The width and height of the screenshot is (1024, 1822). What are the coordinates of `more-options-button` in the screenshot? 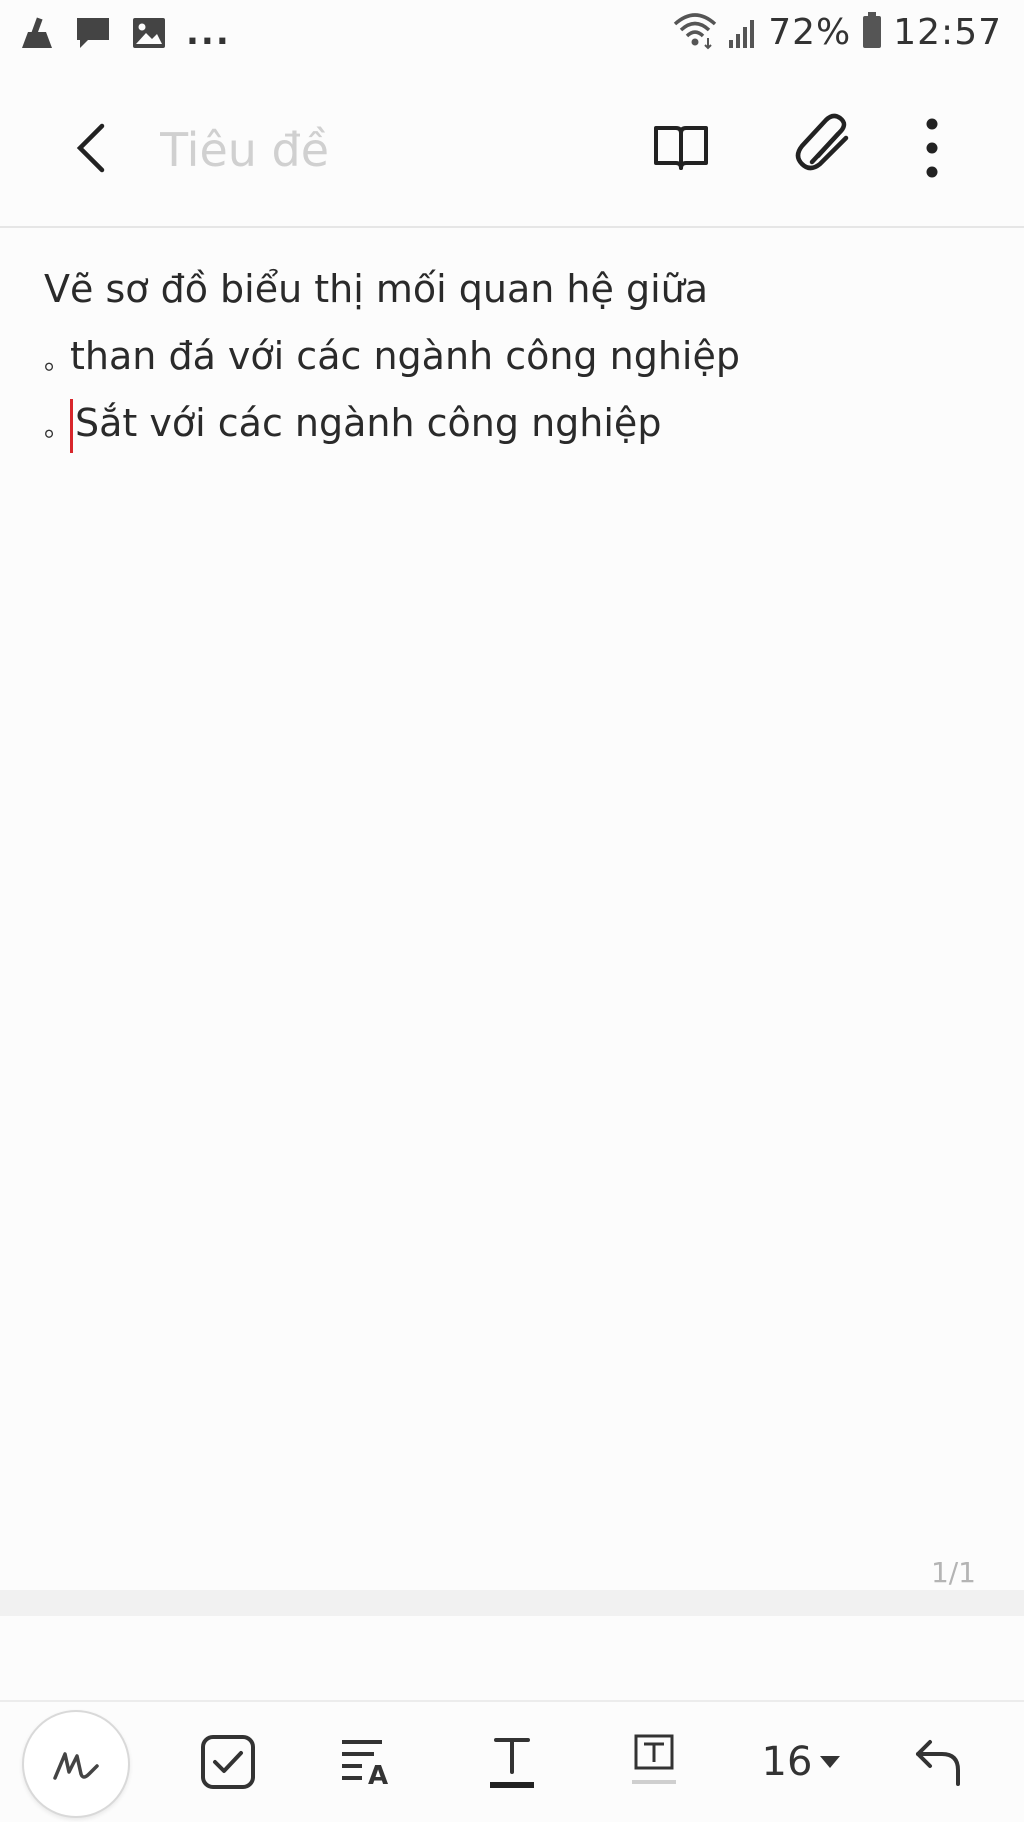 It's located at (932, 148).